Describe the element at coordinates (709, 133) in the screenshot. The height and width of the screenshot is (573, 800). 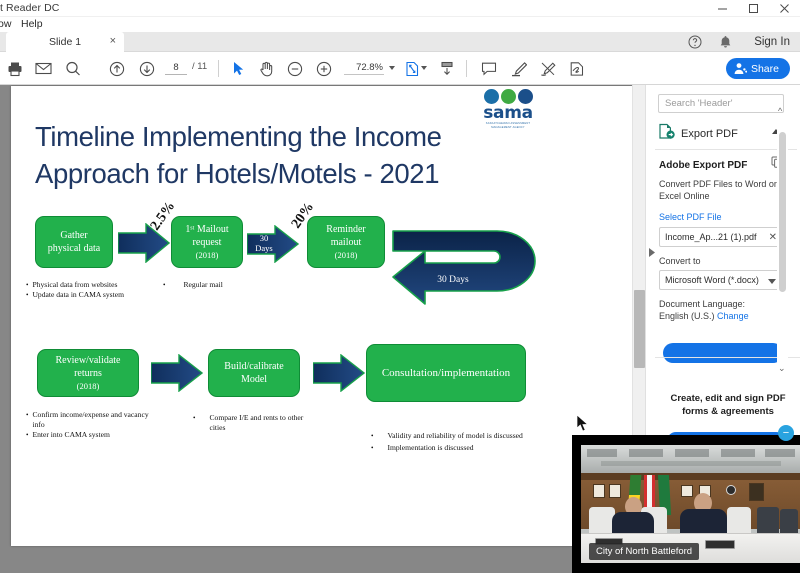
I see `export-pdf-label: Export PDF` at that location.